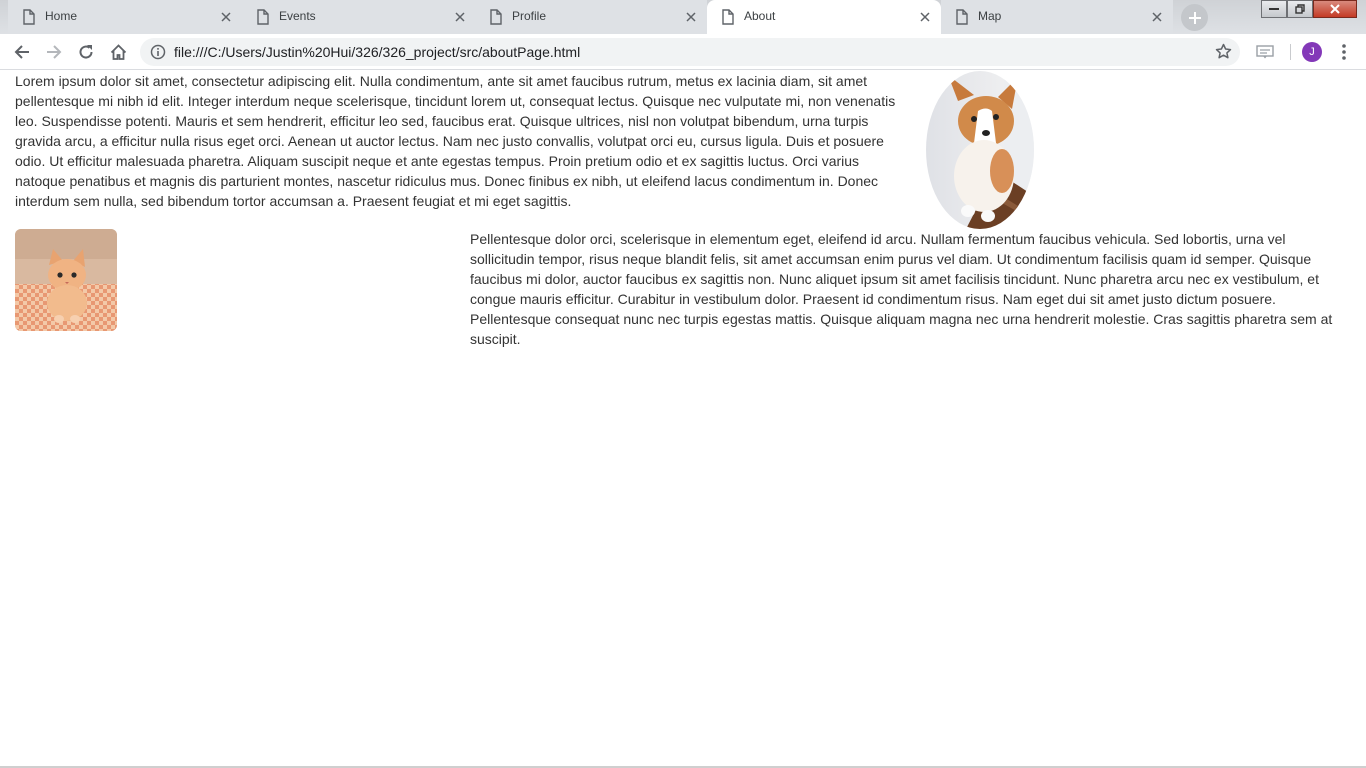 Image resolution: width=1366 pixels, height=768 pixels. I want to click on window-close-button, so click(1335, 9).